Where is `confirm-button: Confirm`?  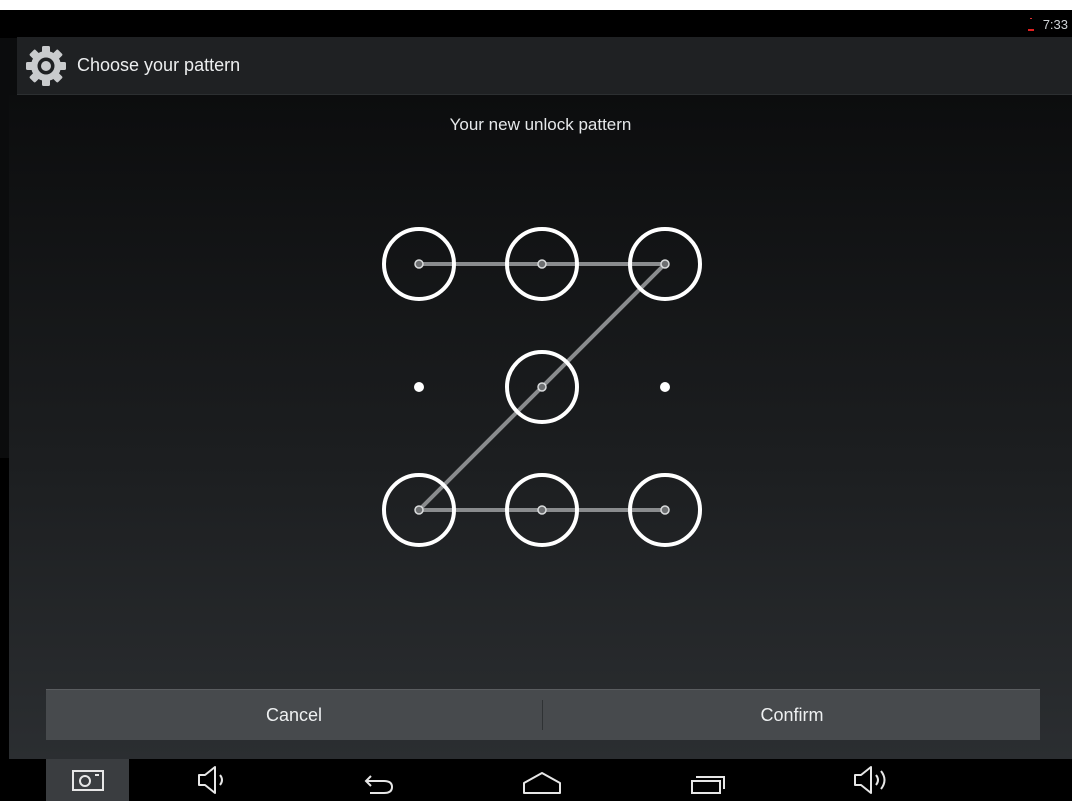 confirm-button: Confirm is located at coordinates (792, 715).